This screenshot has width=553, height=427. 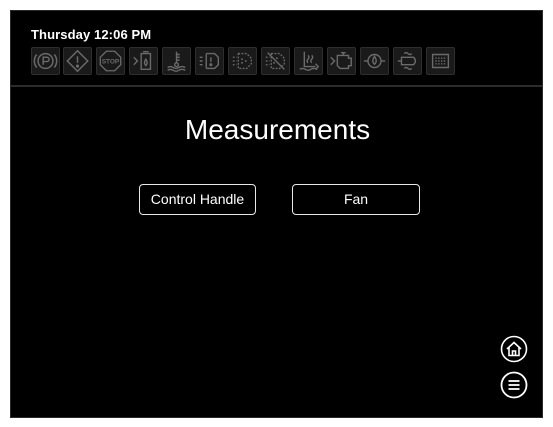 I want to click on dpf-regen-icon, so click(x=242, y=61).